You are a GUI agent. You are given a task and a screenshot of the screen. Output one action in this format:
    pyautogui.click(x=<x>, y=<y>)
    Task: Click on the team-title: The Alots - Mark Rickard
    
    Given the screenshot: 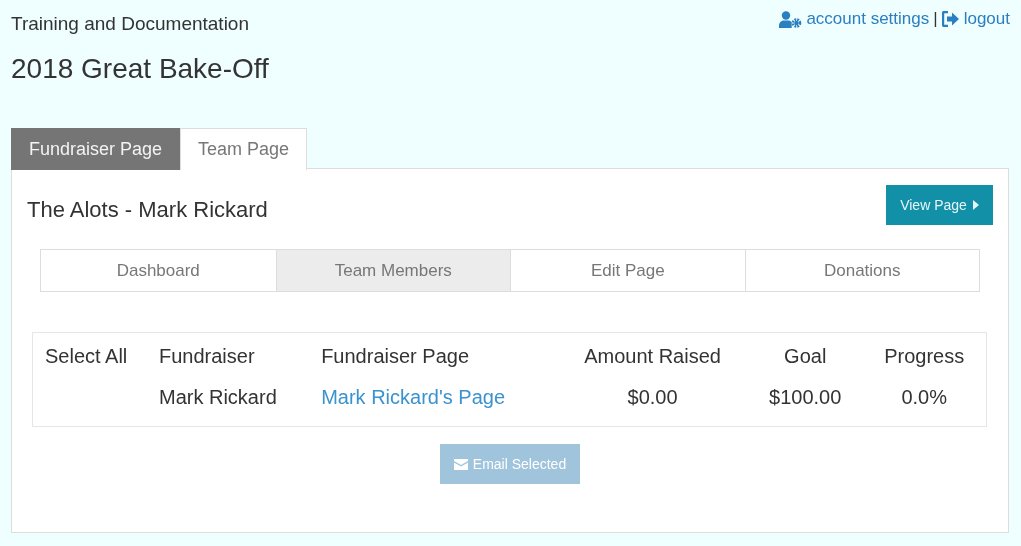 What is the action you would take?
    pyautogui.click(x=147, y=210)
    